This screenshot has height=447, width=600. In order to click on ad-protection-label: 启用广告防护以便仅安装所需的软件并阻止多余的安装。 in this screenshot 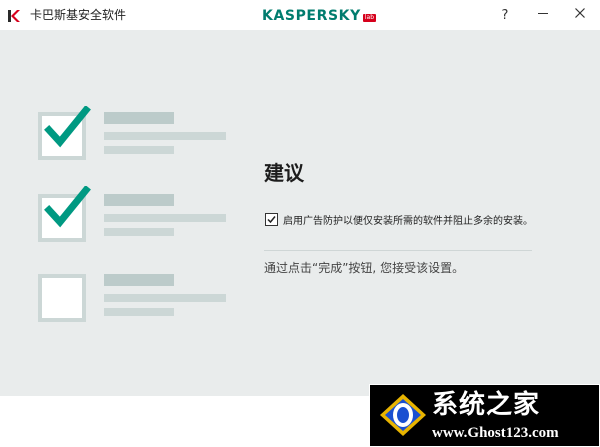, I will do `click(408, 219)`.